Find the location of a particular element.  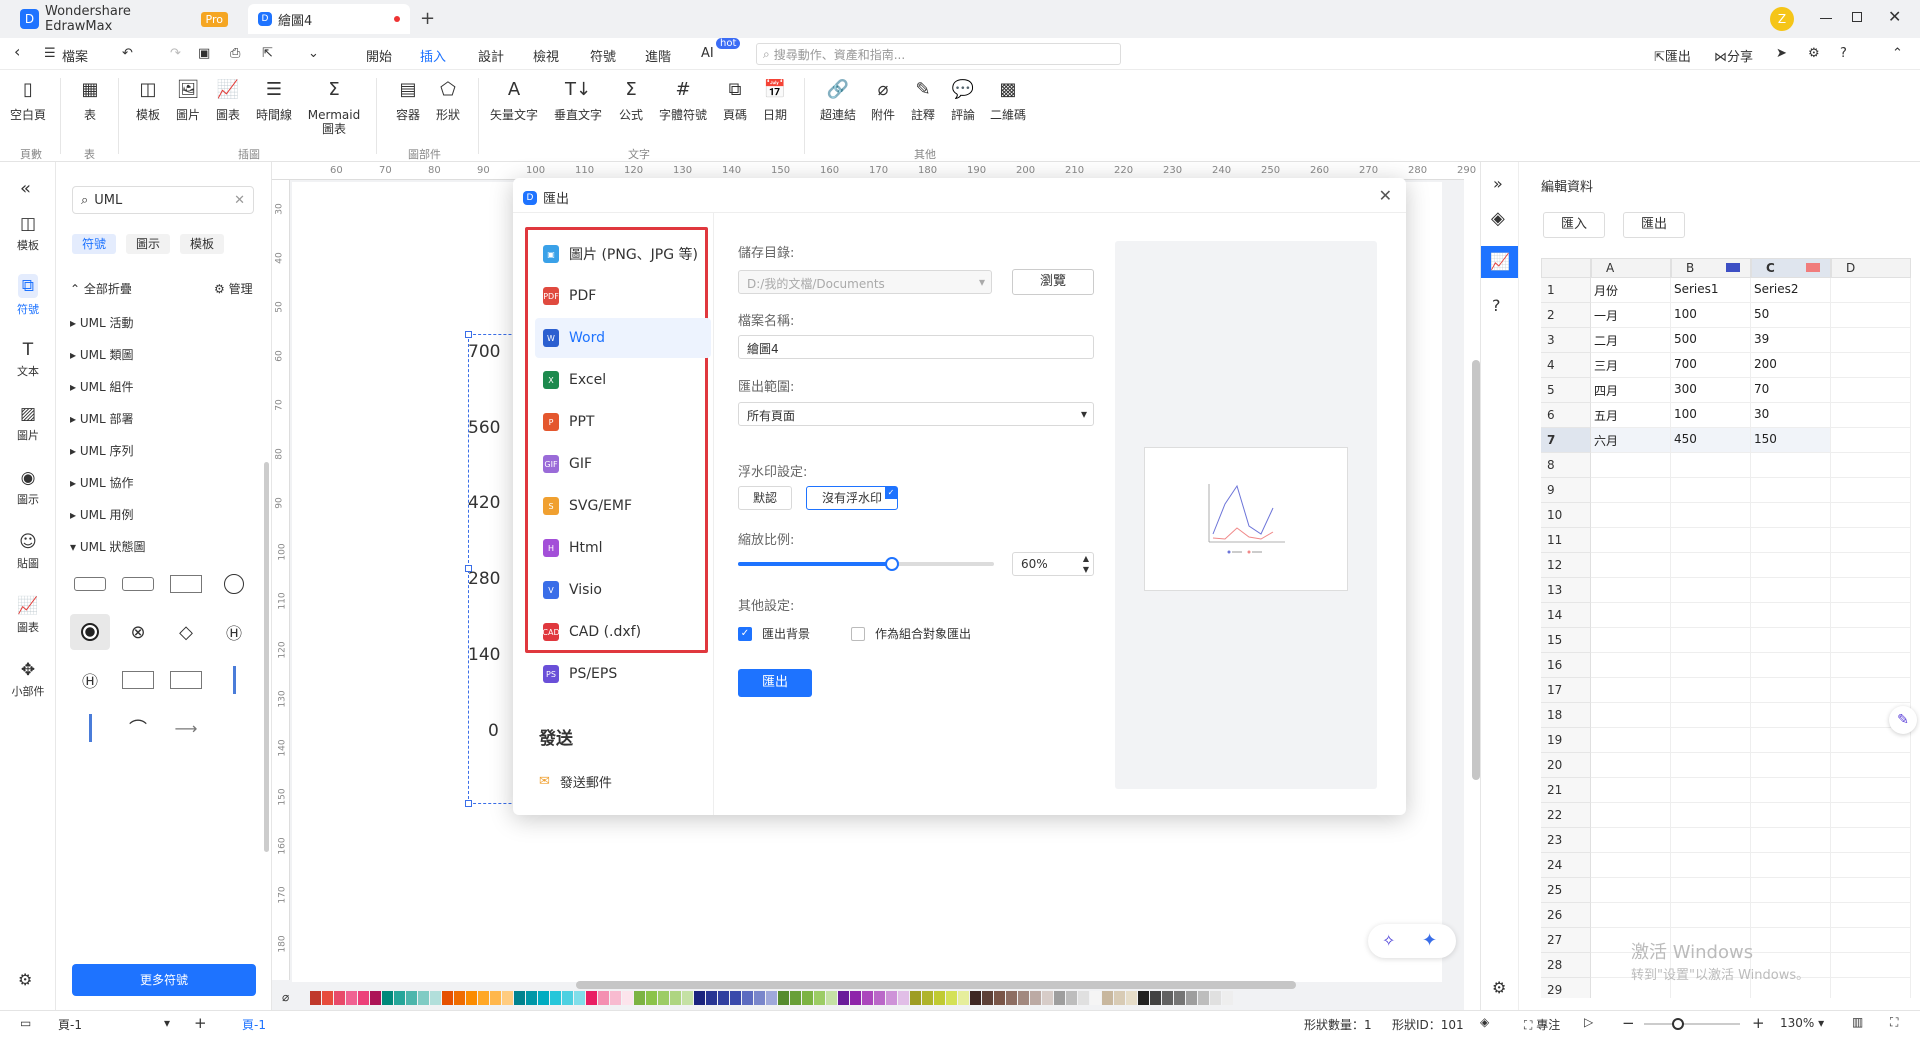

hyperlink-button: 🔗 超連結 is located at coordinates (838, 100).